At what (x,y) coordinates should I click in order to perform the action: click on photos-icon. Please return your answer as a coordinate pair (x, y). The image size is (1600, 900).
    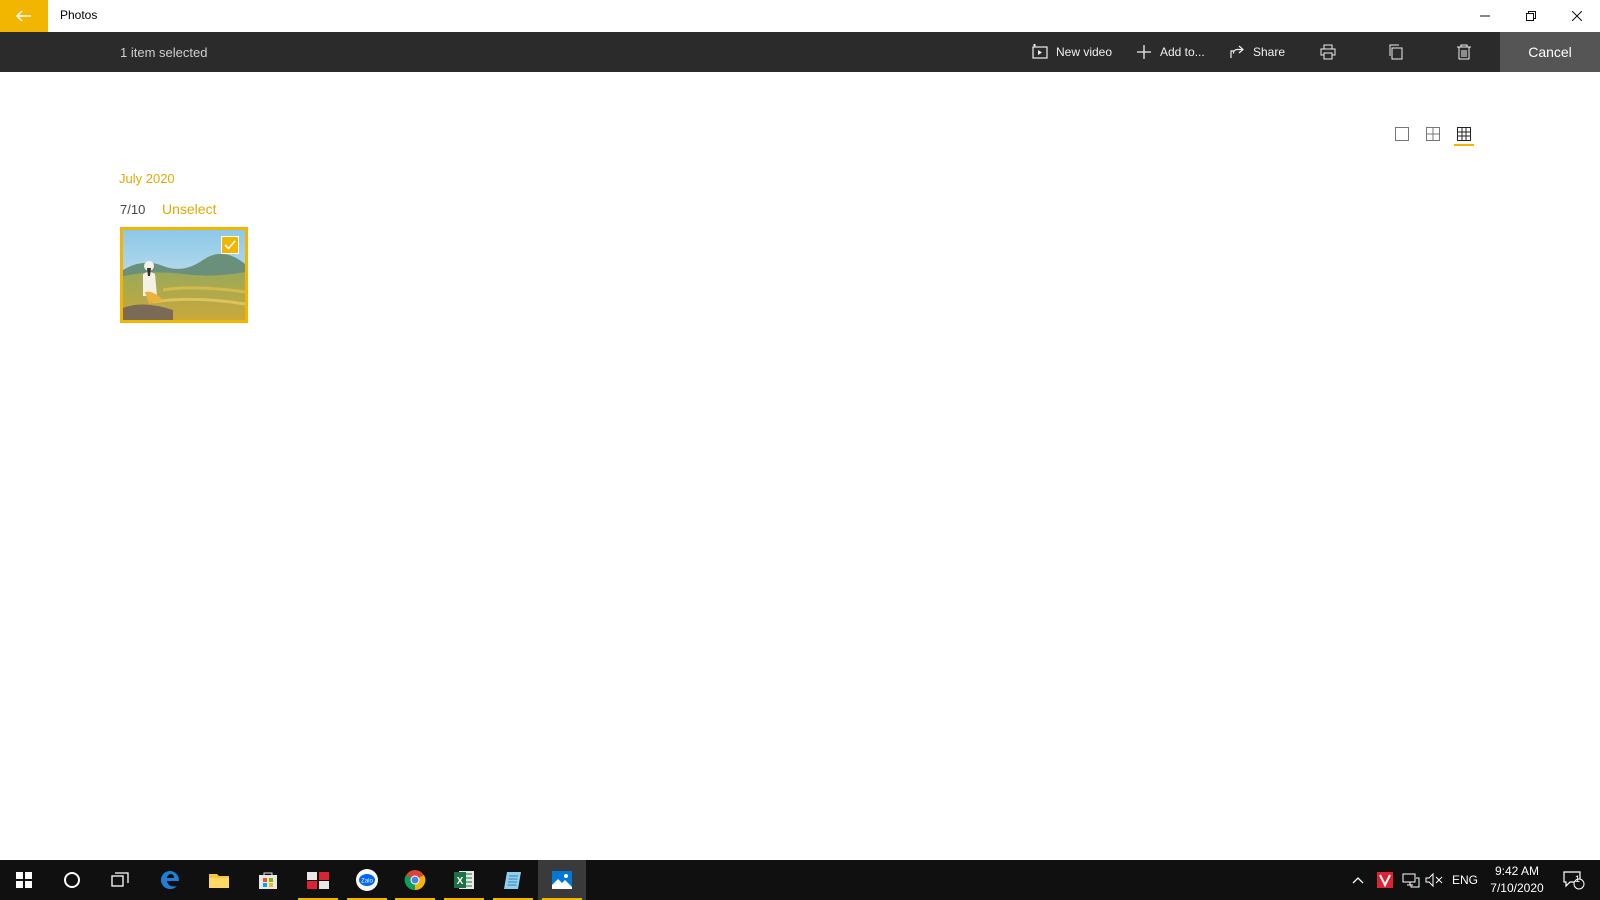
    Looking at the image, I should click on (562, 880).